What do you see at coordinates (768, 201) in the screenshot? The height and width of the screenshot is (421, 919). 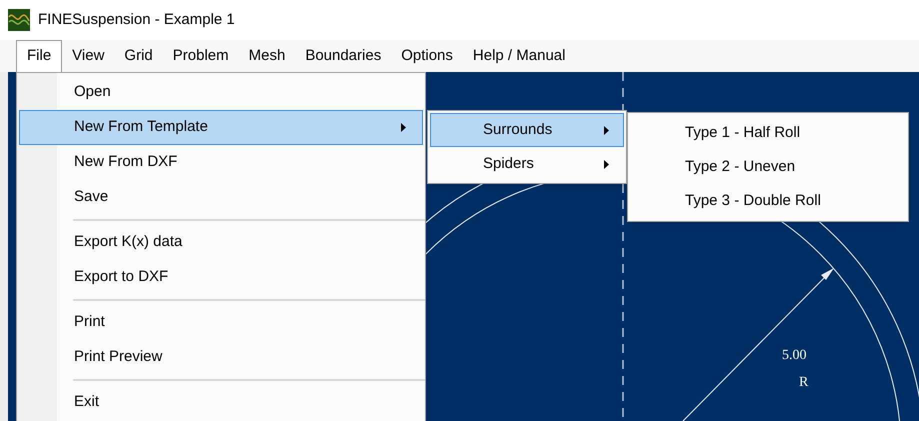 I see `menu-item: Type 3 - Double Roll` at bounding box center [768, 201].